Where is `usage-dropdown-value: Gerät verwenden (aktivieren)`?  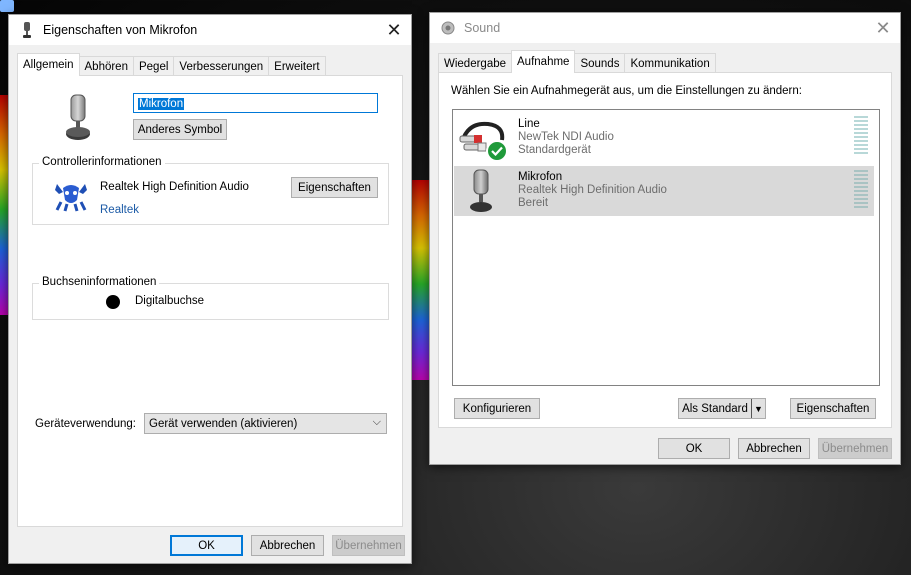 usage-dropdown-value: Gerät verwenden (aktivieren) is located at coordinates (223, 423).